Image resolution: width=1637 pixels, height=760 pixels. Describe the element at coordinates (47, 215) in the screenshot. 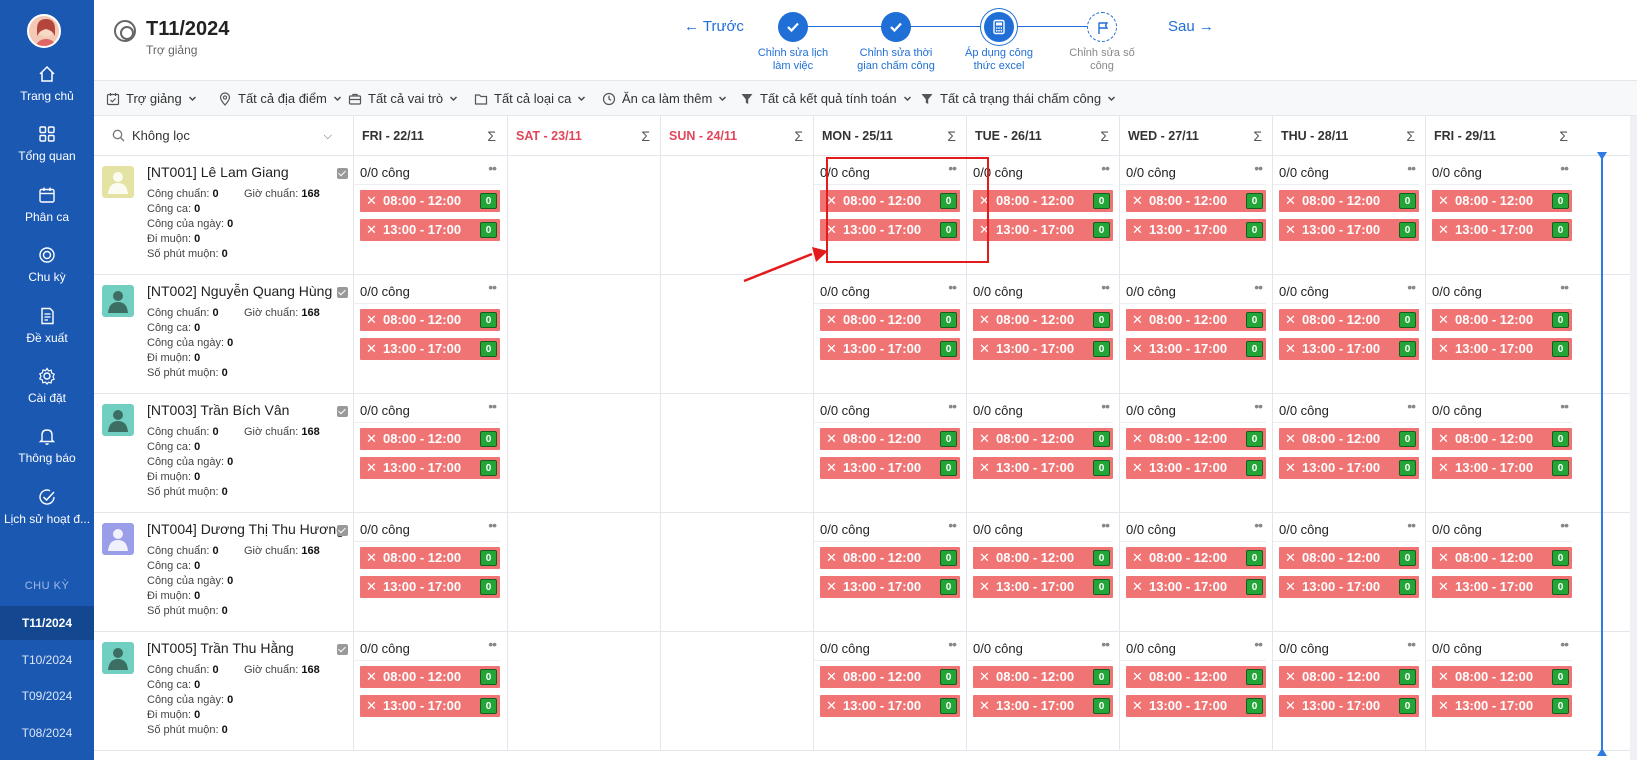

I see `sidebar-item-2: Phân ca` at that location.